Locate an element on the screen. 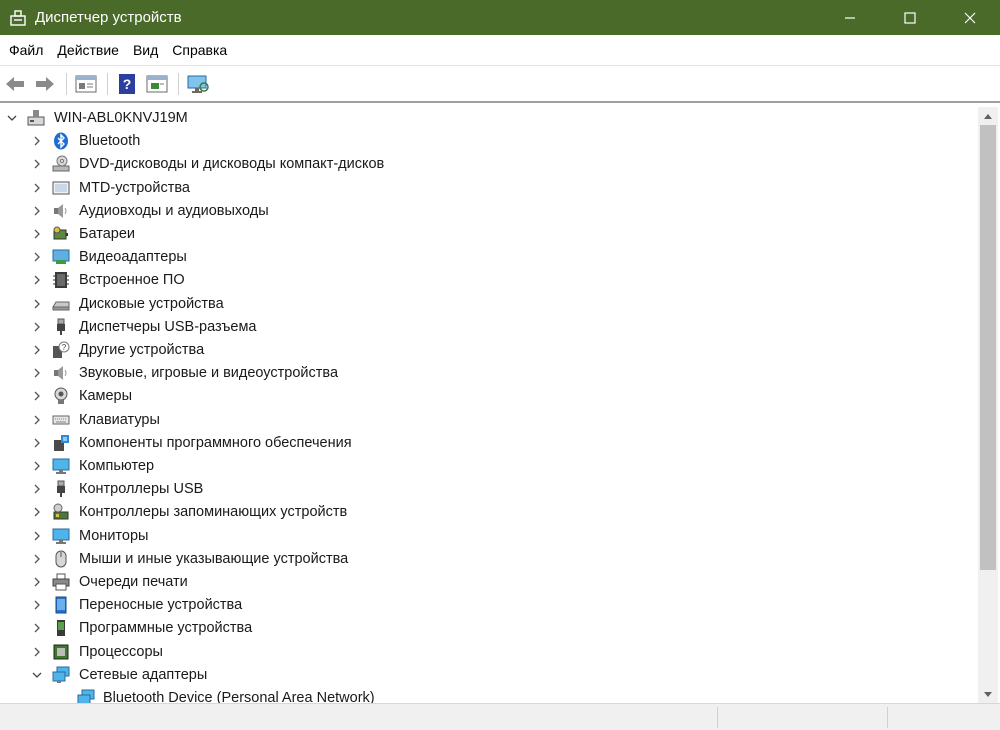 This screenshot has width=1000, height=730. tree-category-label: Батареи is located at coordinates (107, 234).